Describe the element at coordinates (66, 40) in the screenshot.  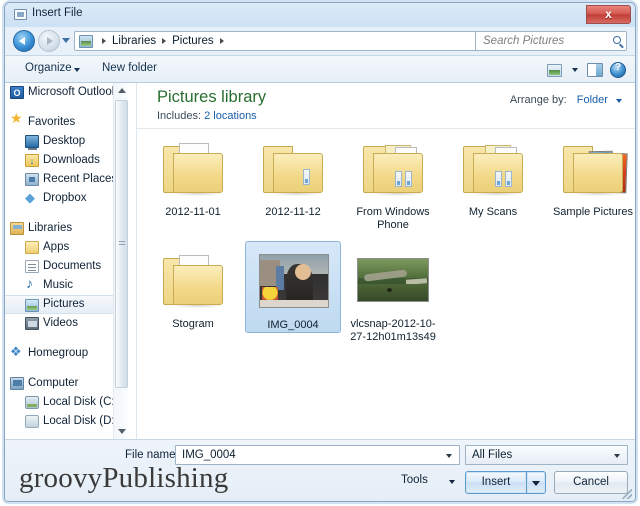
I see `history-dropdown-icon` at that location.